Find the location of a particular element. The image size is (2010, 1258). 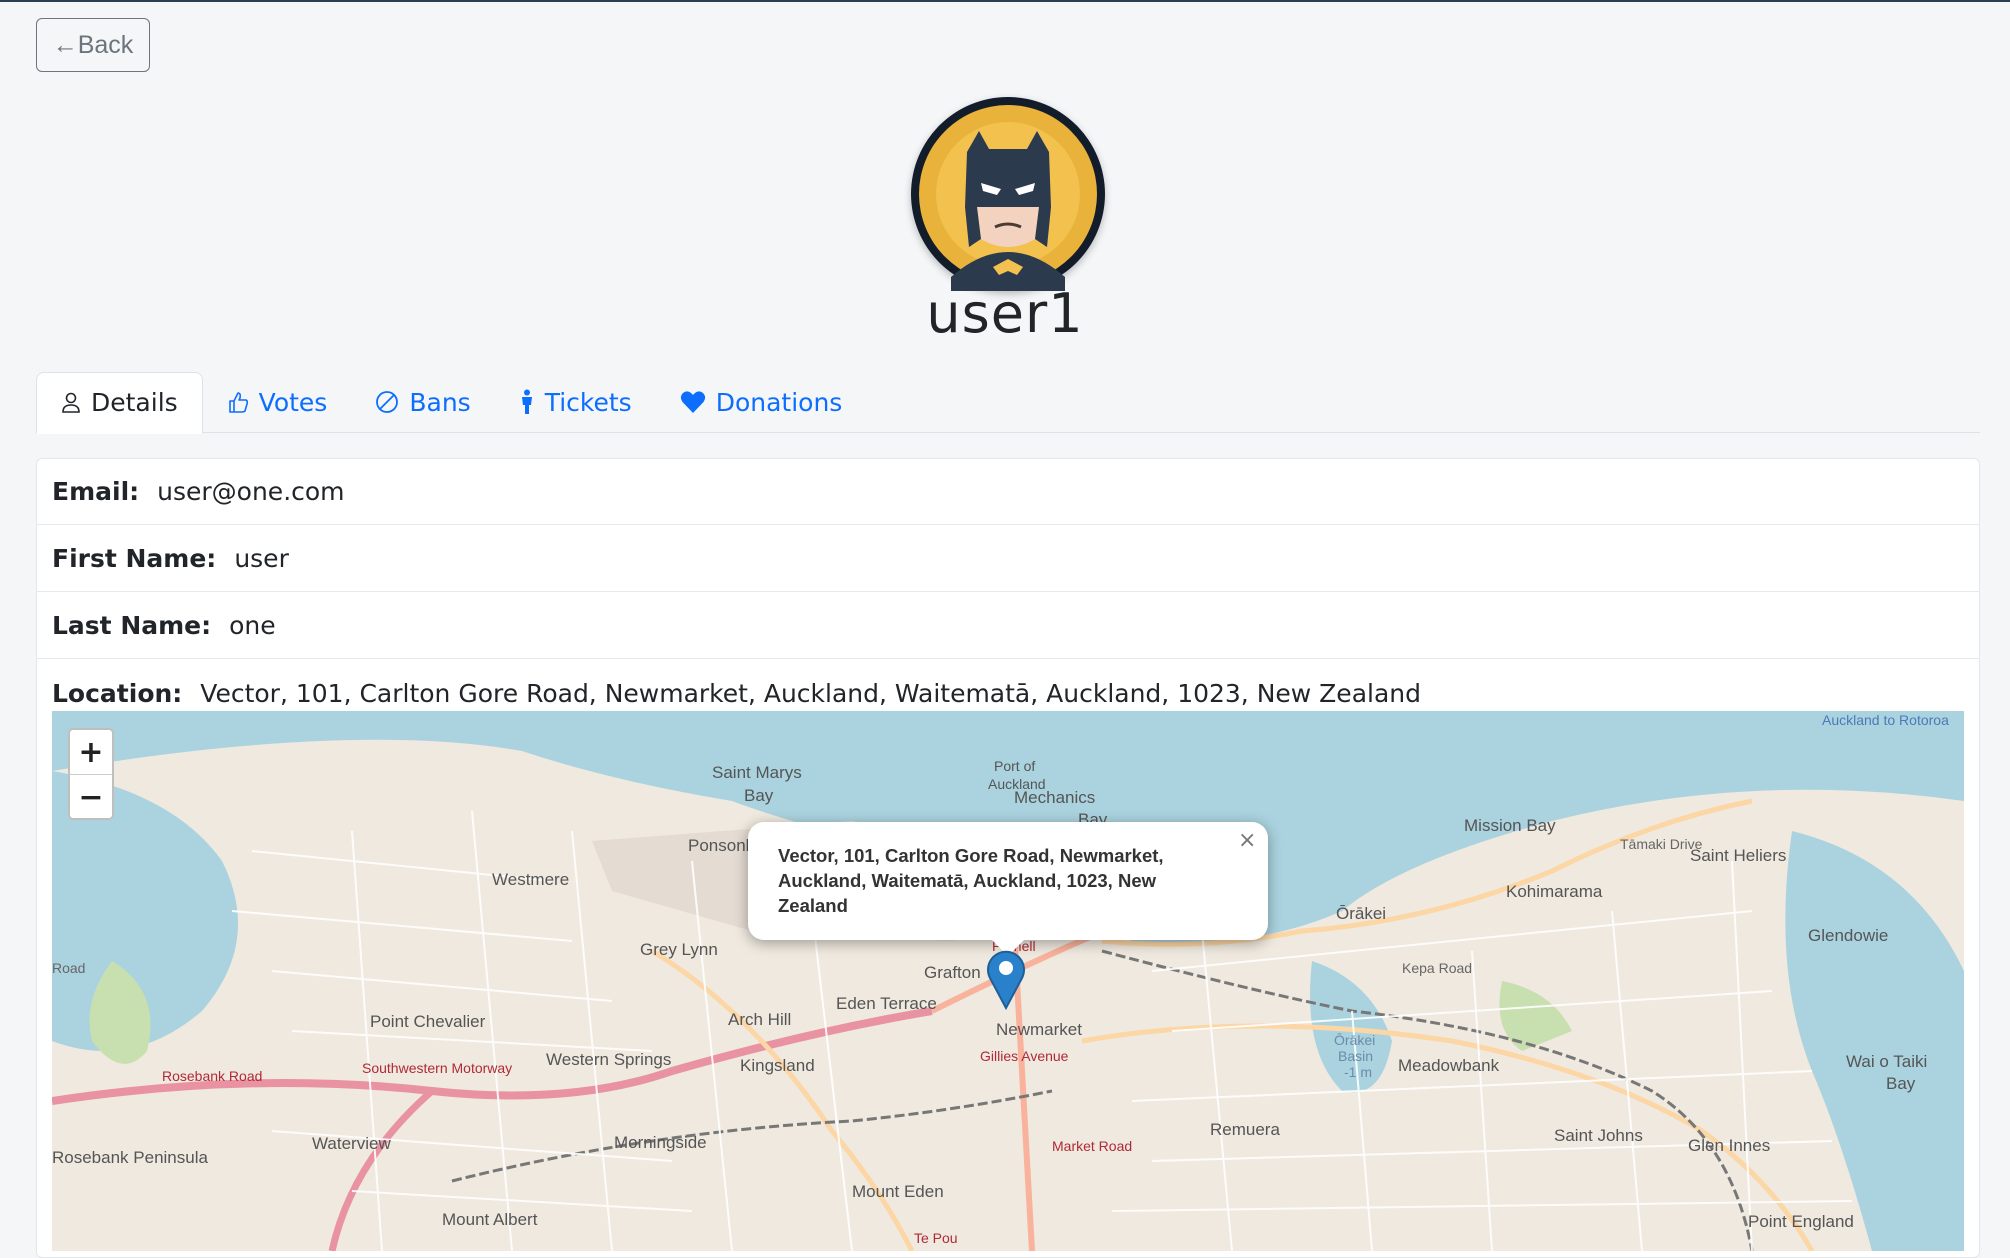

svg-text: Te Pou is located at coordinates (936, 1238).